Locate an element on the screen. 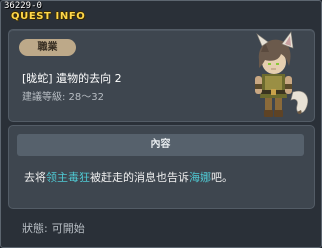 This screenshot has height=248, width=322. quest-status: 狀態: 可開始 is located at coordinates (55, 229).